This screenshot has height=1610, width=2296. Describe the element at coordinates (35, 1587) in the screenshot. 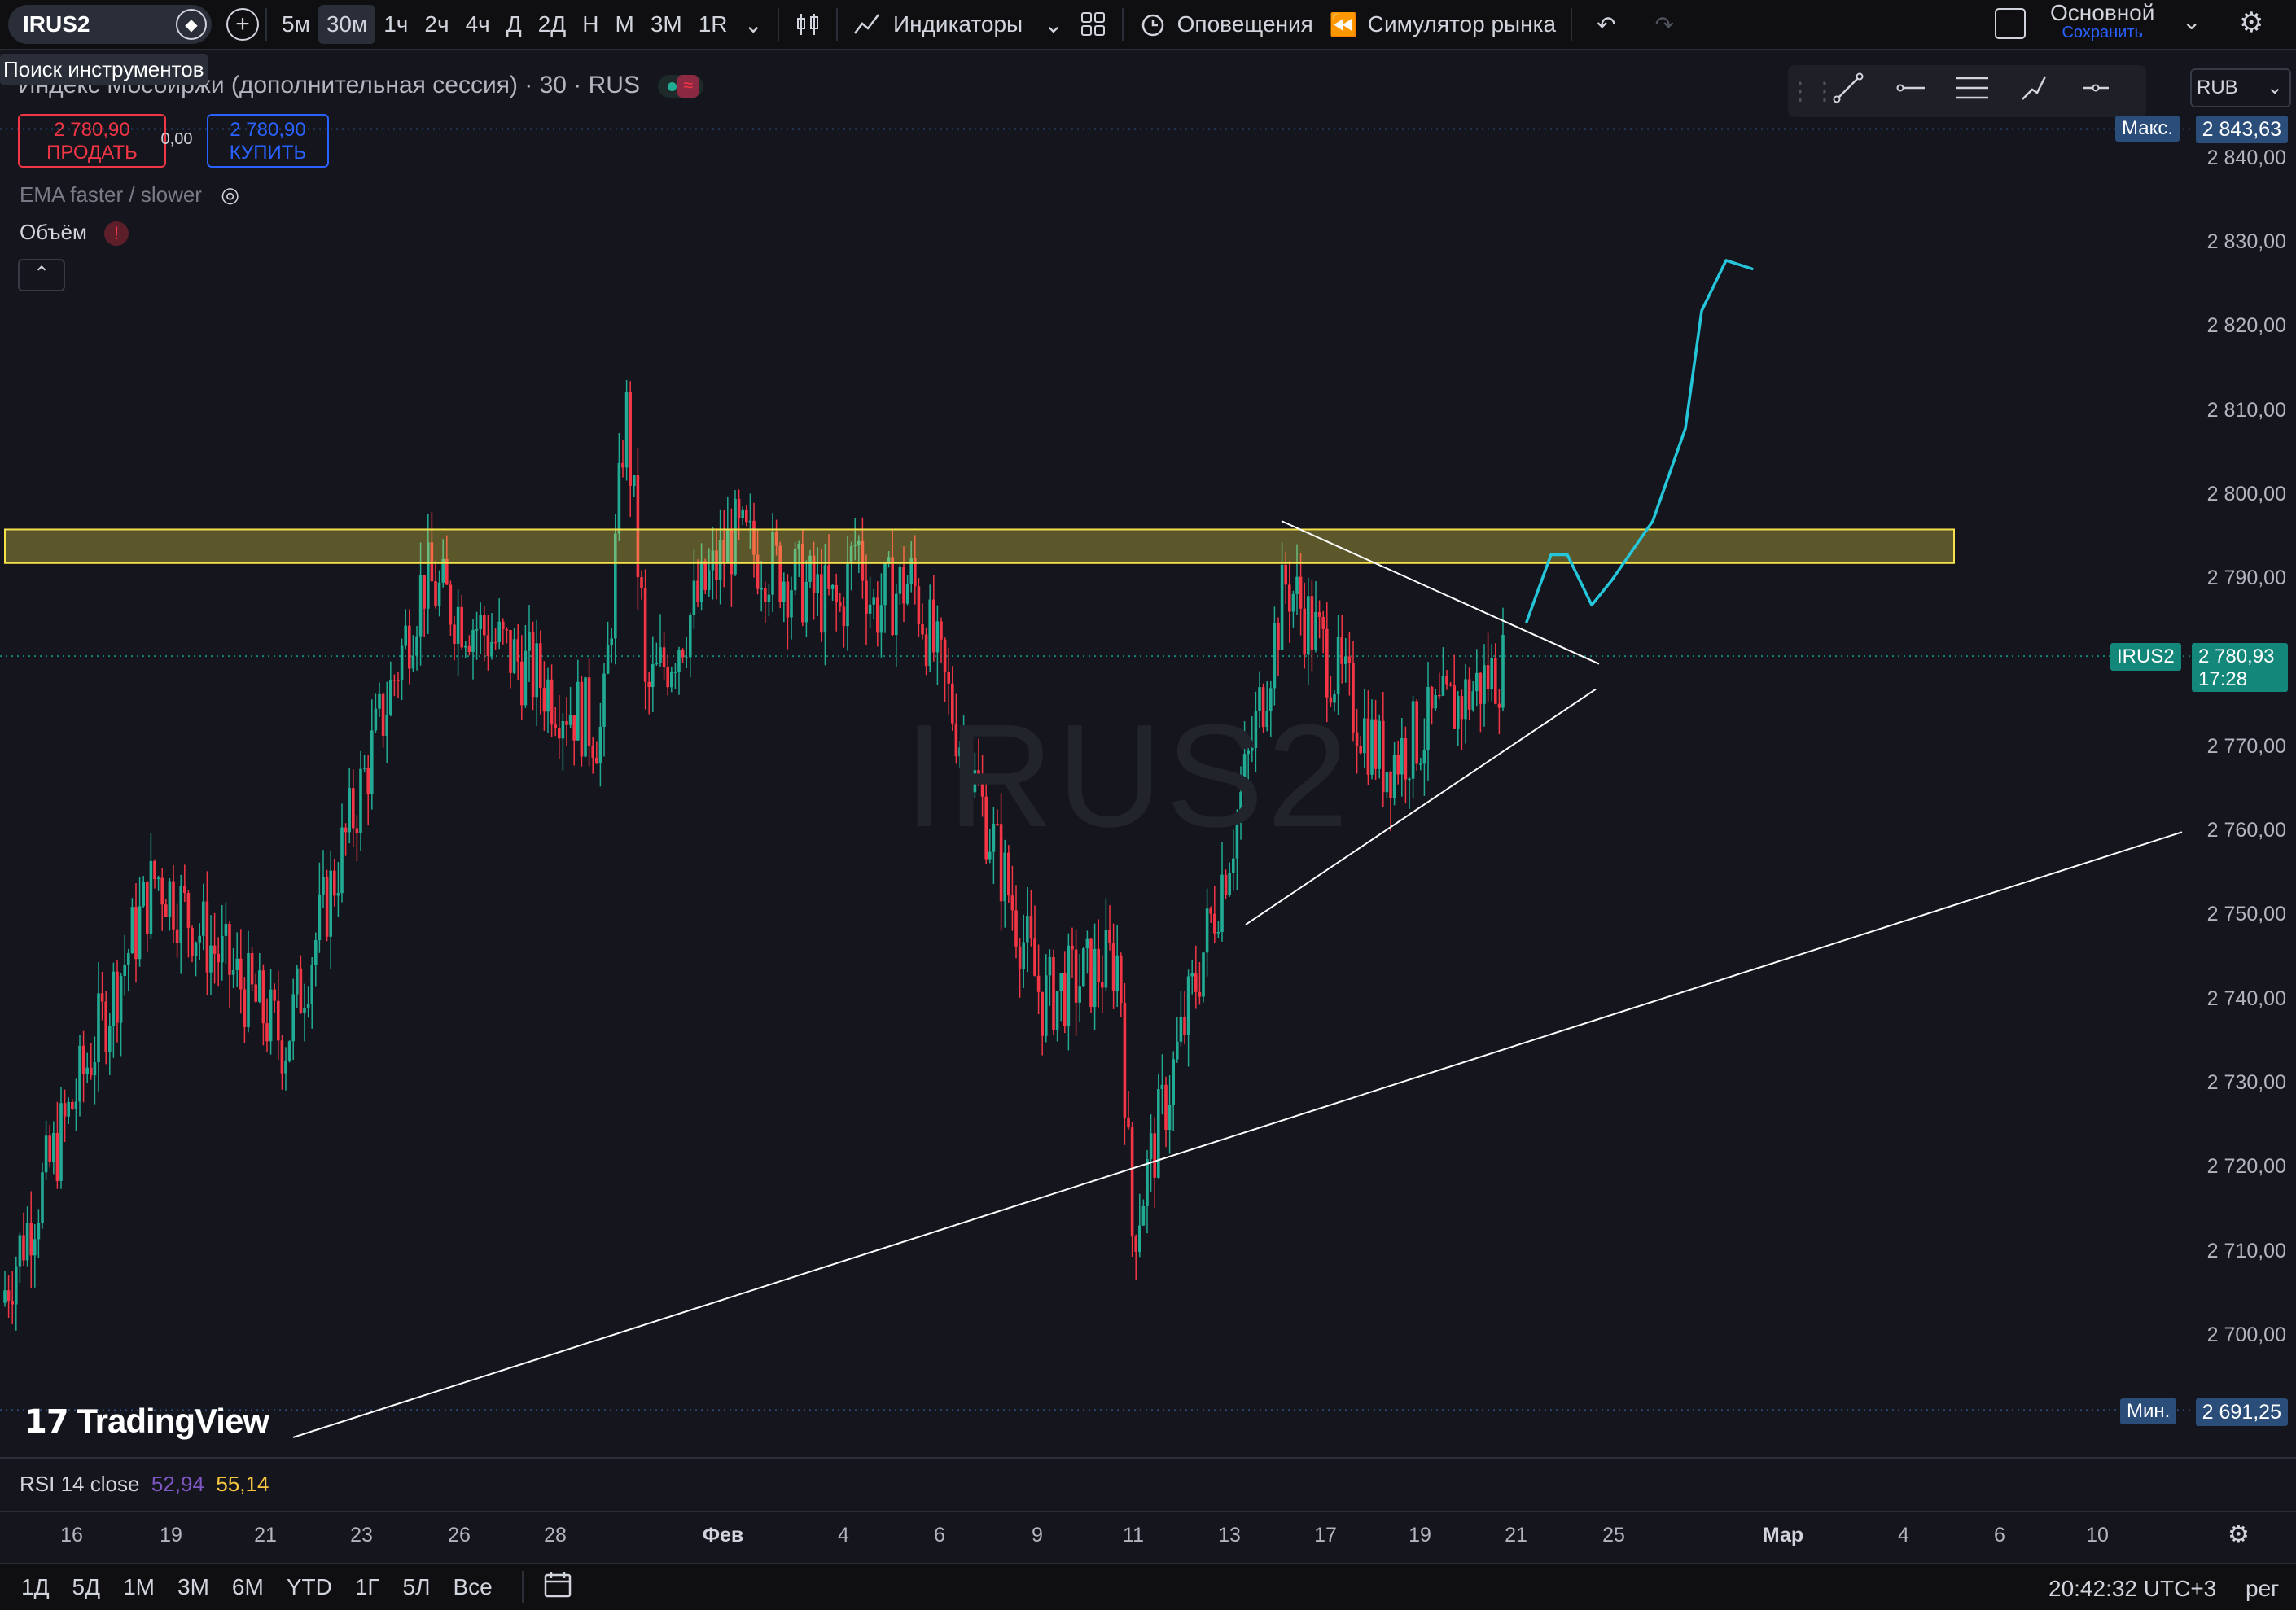

I see `range-1d: 1Д` at that location.